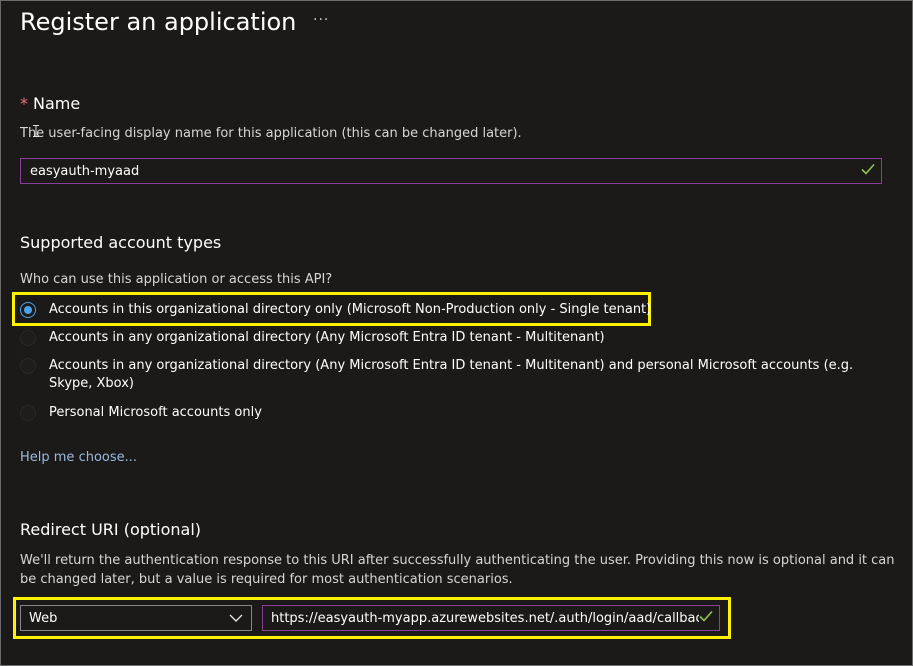  Describe the element at coordinates (36, 131) in the screenshot. I see `text-cursor-icon` at that location.